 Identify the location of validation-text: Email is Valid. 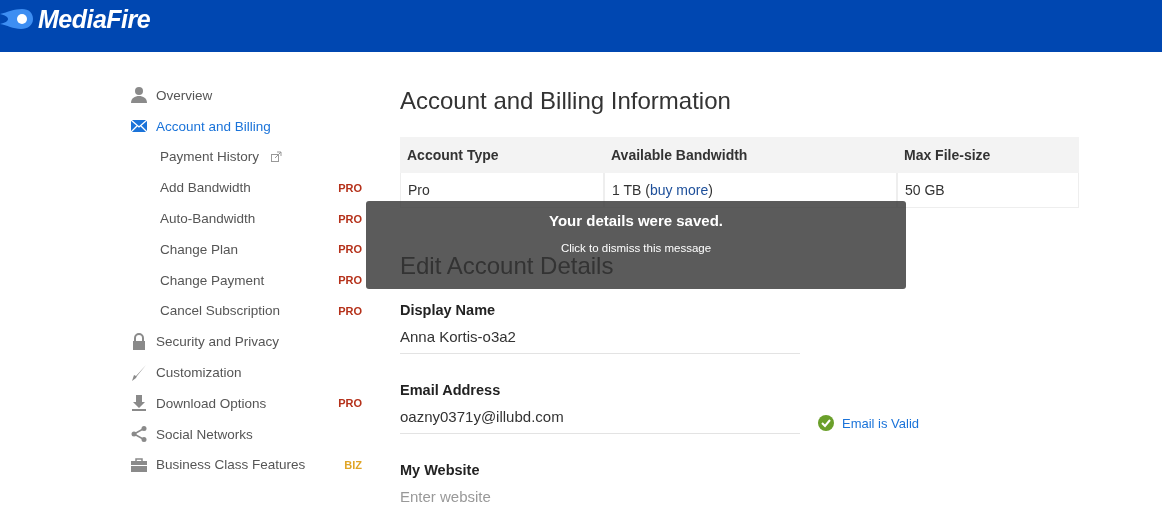
(881, 423).